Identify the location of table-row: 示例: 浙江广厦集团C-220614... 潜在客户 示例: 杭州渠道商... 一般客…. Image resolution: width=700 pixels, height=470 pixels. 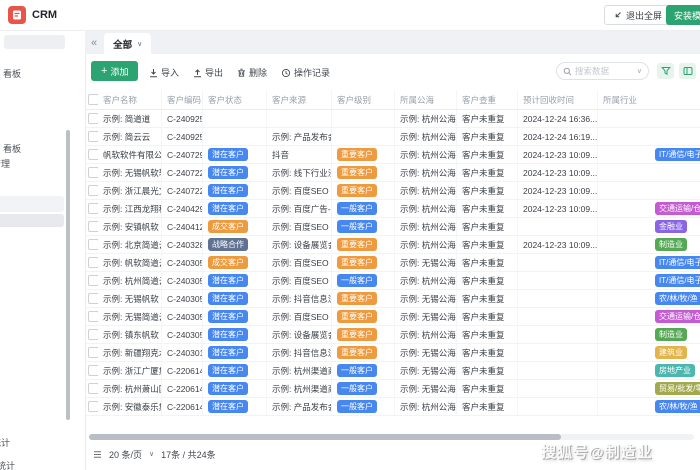
(392, 371).